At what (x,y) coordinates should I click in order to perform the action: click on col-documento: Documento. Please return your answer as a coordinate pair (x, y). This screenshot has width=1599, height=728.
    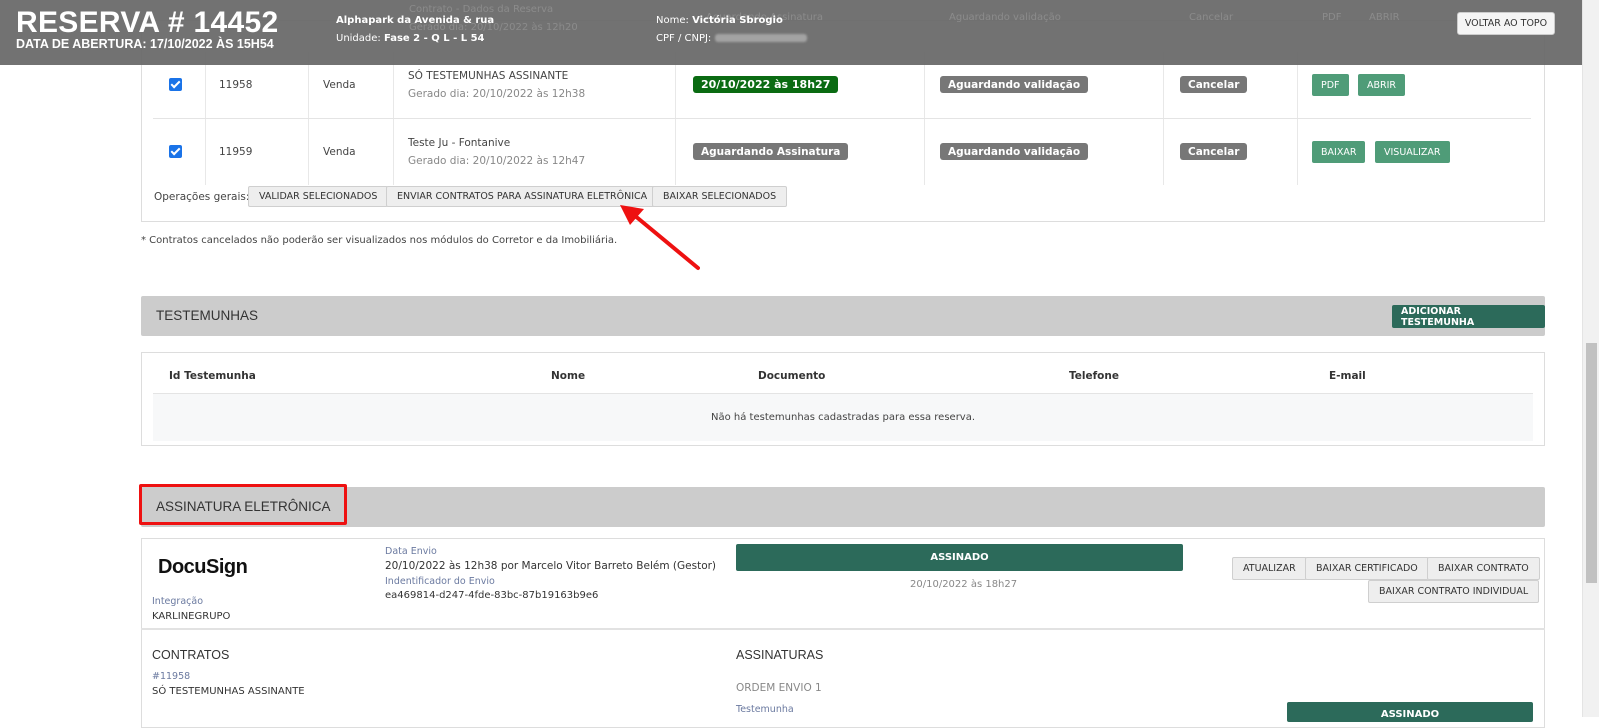
    Looking at the image, I should click on (792, 376).